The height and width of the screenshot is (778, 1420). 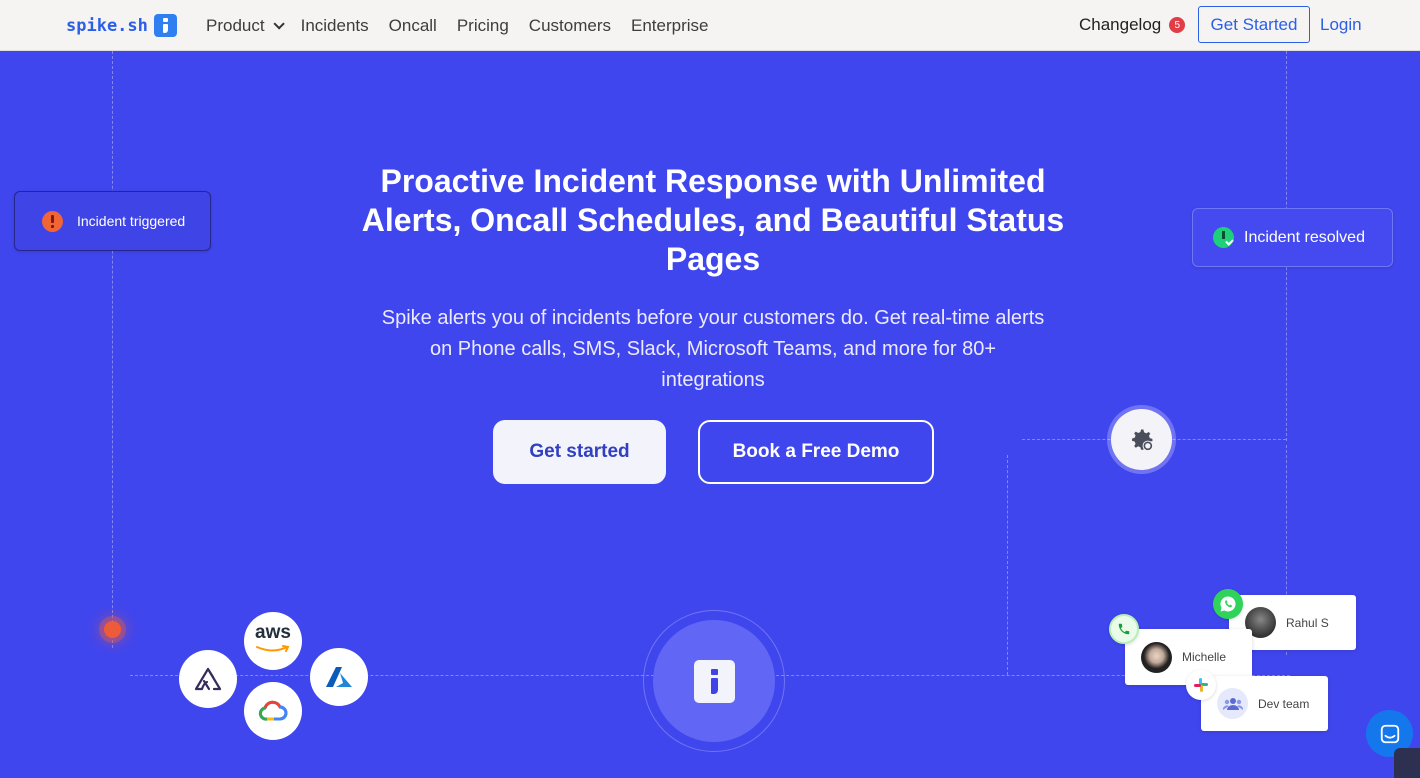 I want to click on incident-triggered-label: Incident triggered, so click(x=131, y=221).